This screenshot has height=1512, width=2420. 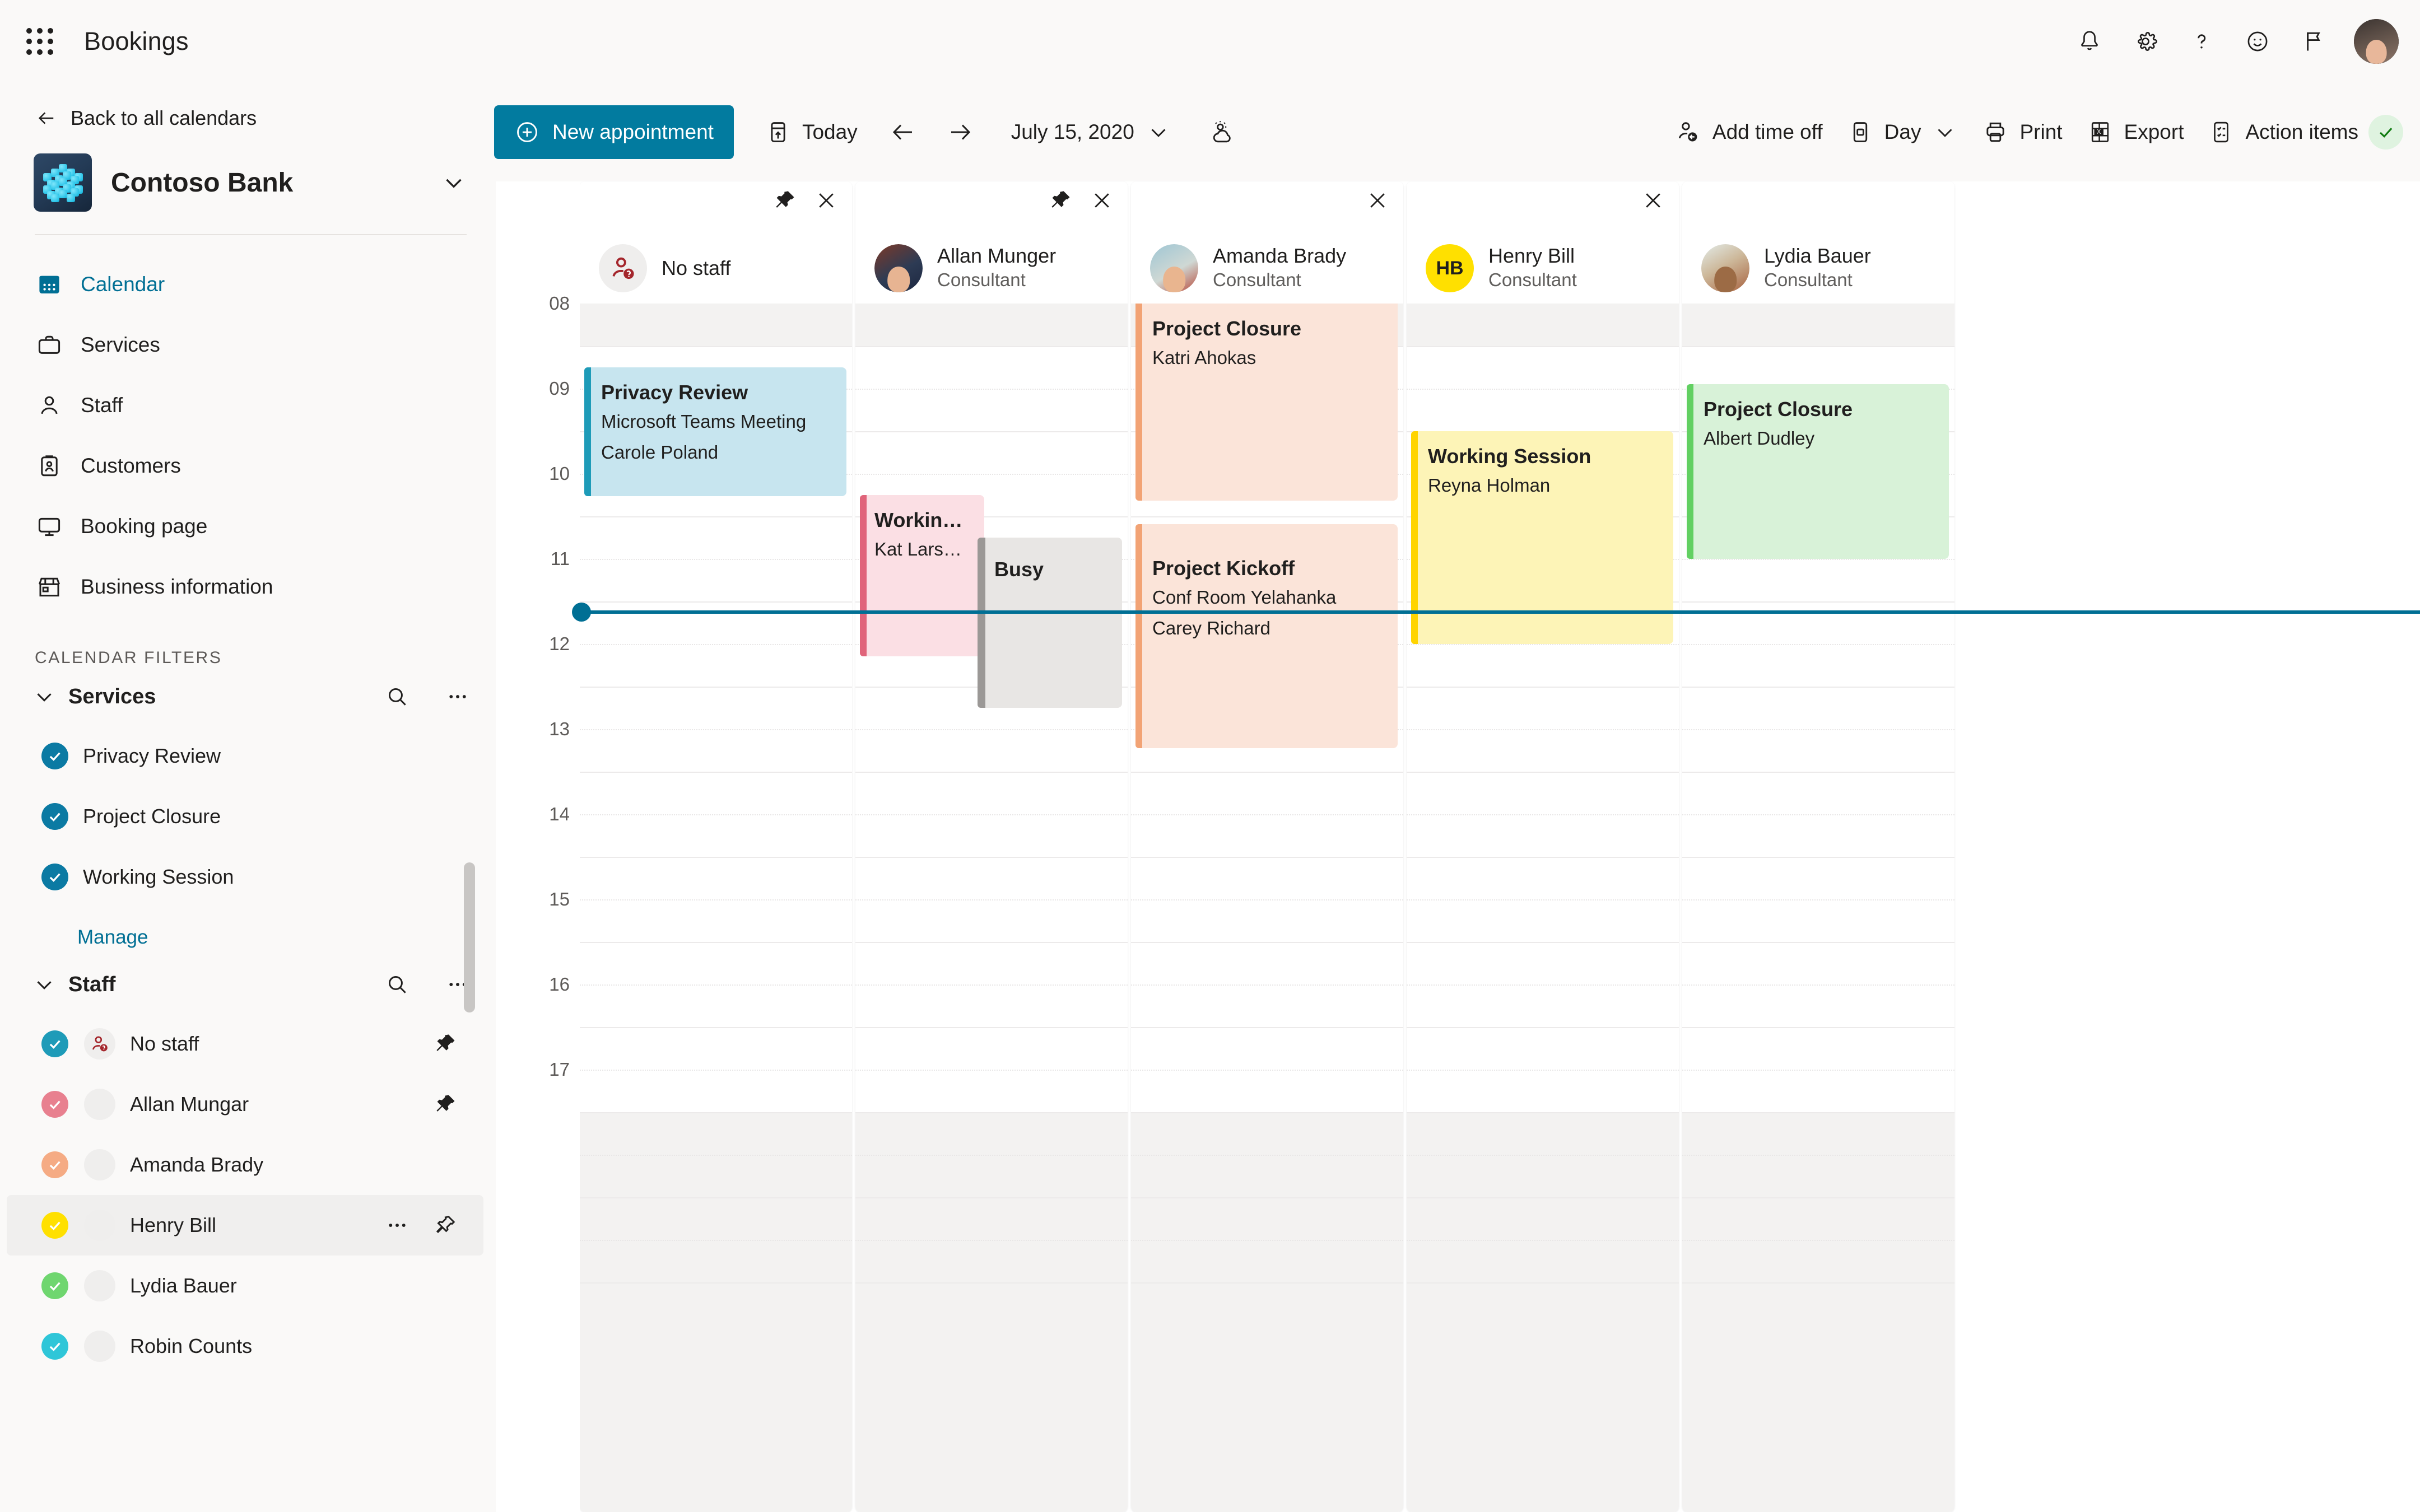 I want to click on sidebar-divider, so click(x=251, y=235).